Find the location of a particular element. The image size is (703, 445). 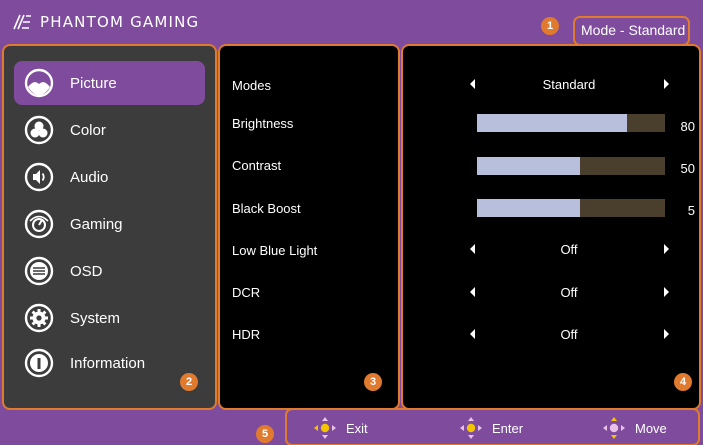

modes-prev-arrow-icon is located at coordinates (472, 84).